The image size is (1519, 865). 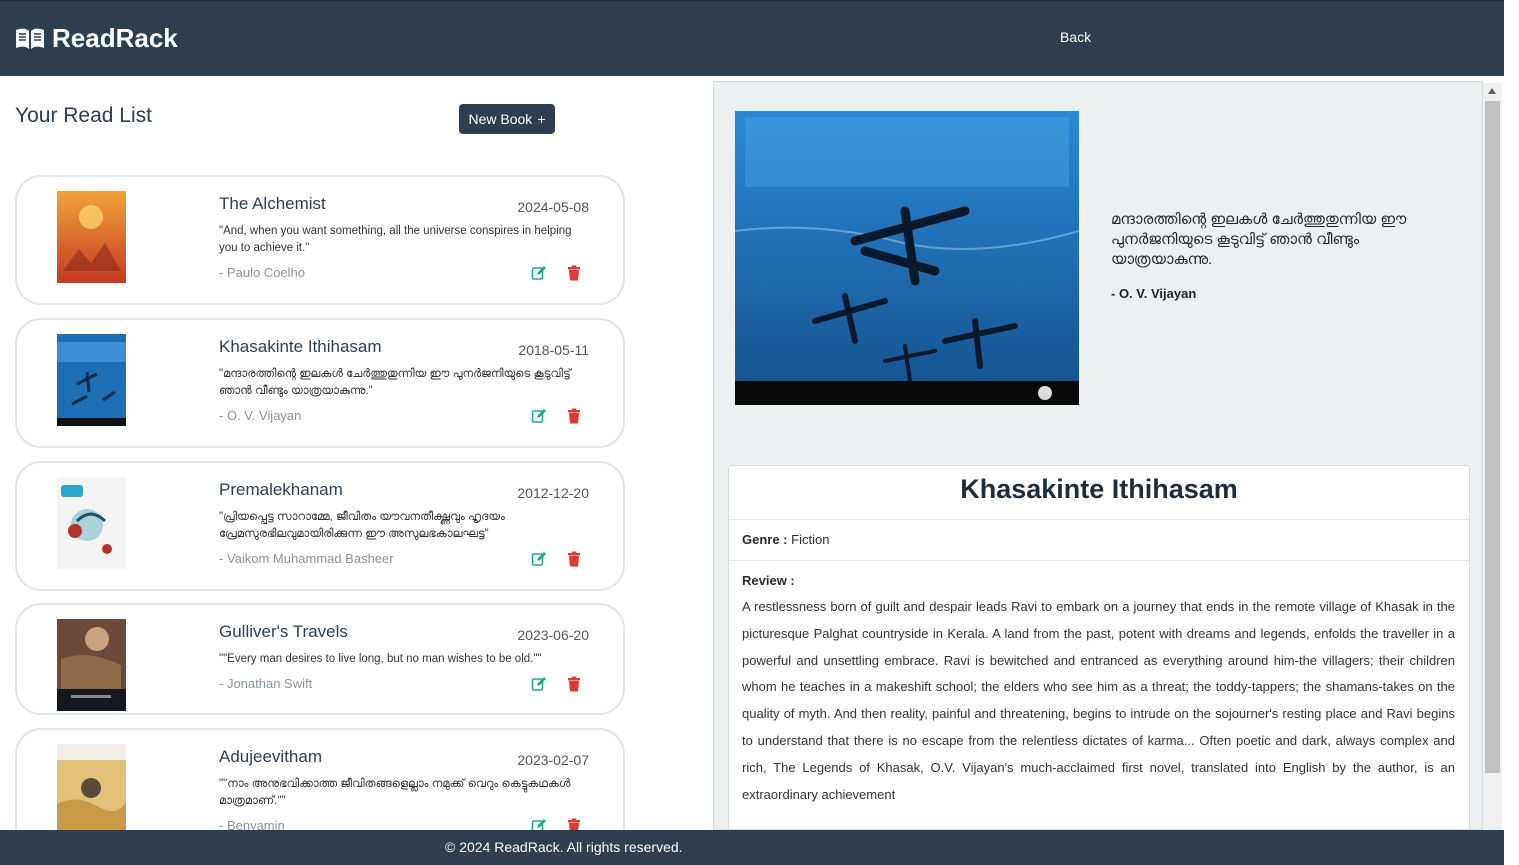 What do you see at coordinates (1099, 489) in the screenshot?
I see `detail-book-title: Khasakinte Ithihasam` at bounding box center [1099, 489].